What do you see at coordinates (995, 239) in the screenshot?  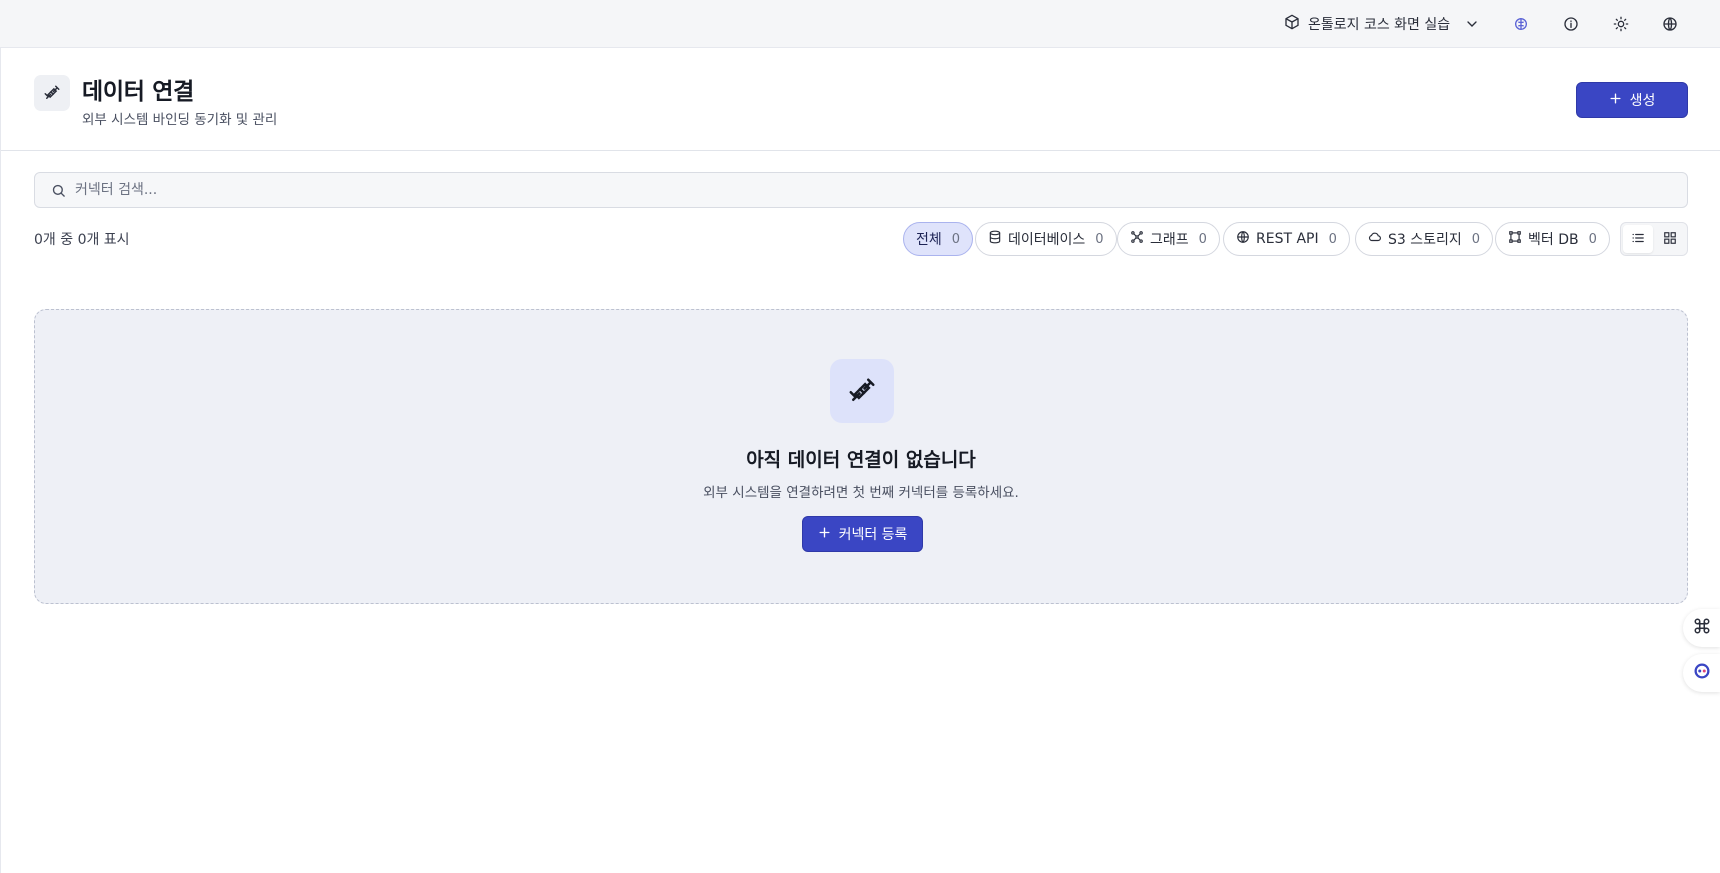 I see `database-icon` at bounding box center [995, 239].